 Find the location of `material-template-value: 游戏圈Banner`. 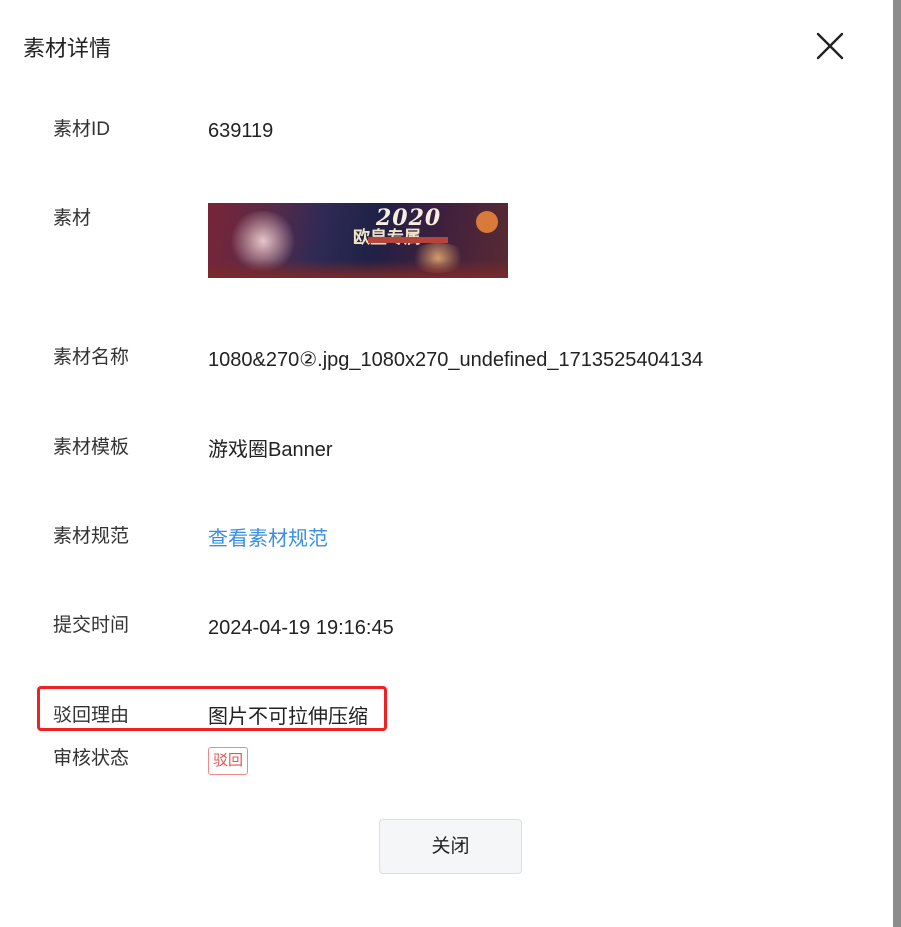

material-template-value: 游戏圈Banner is located at coordinates (270, 450).